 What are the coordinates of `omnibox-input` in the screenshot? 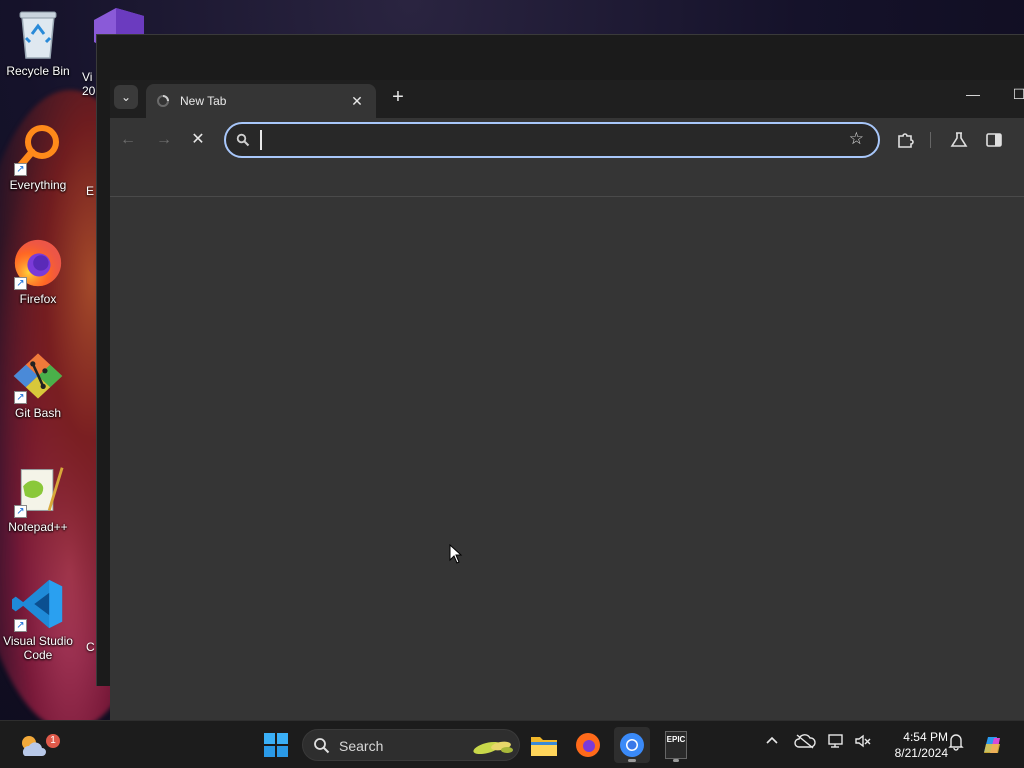 It's located at (540, 140).